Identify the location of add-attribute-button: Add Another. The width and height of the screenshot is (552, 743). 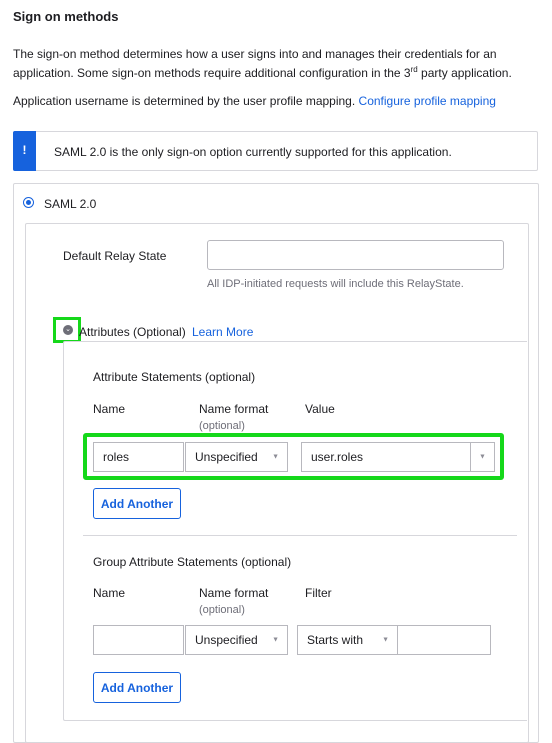
(137, 503).